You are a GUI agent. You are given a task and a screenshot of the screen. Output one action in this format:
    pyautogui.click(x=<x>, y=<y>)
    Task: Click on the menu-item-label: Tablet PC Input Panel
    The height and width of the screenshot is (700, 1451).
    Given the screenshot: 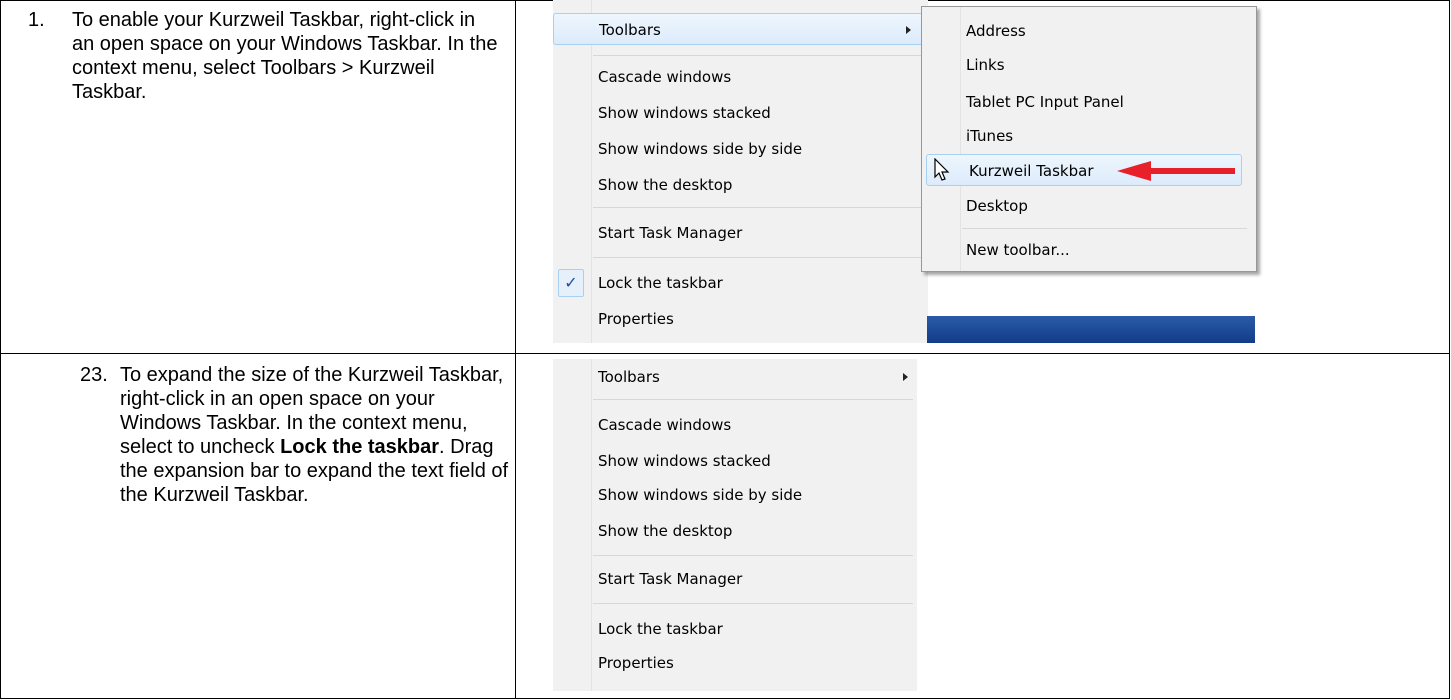 What is the action you would take?
    pyautogui.click(x=1045, y=102)
    